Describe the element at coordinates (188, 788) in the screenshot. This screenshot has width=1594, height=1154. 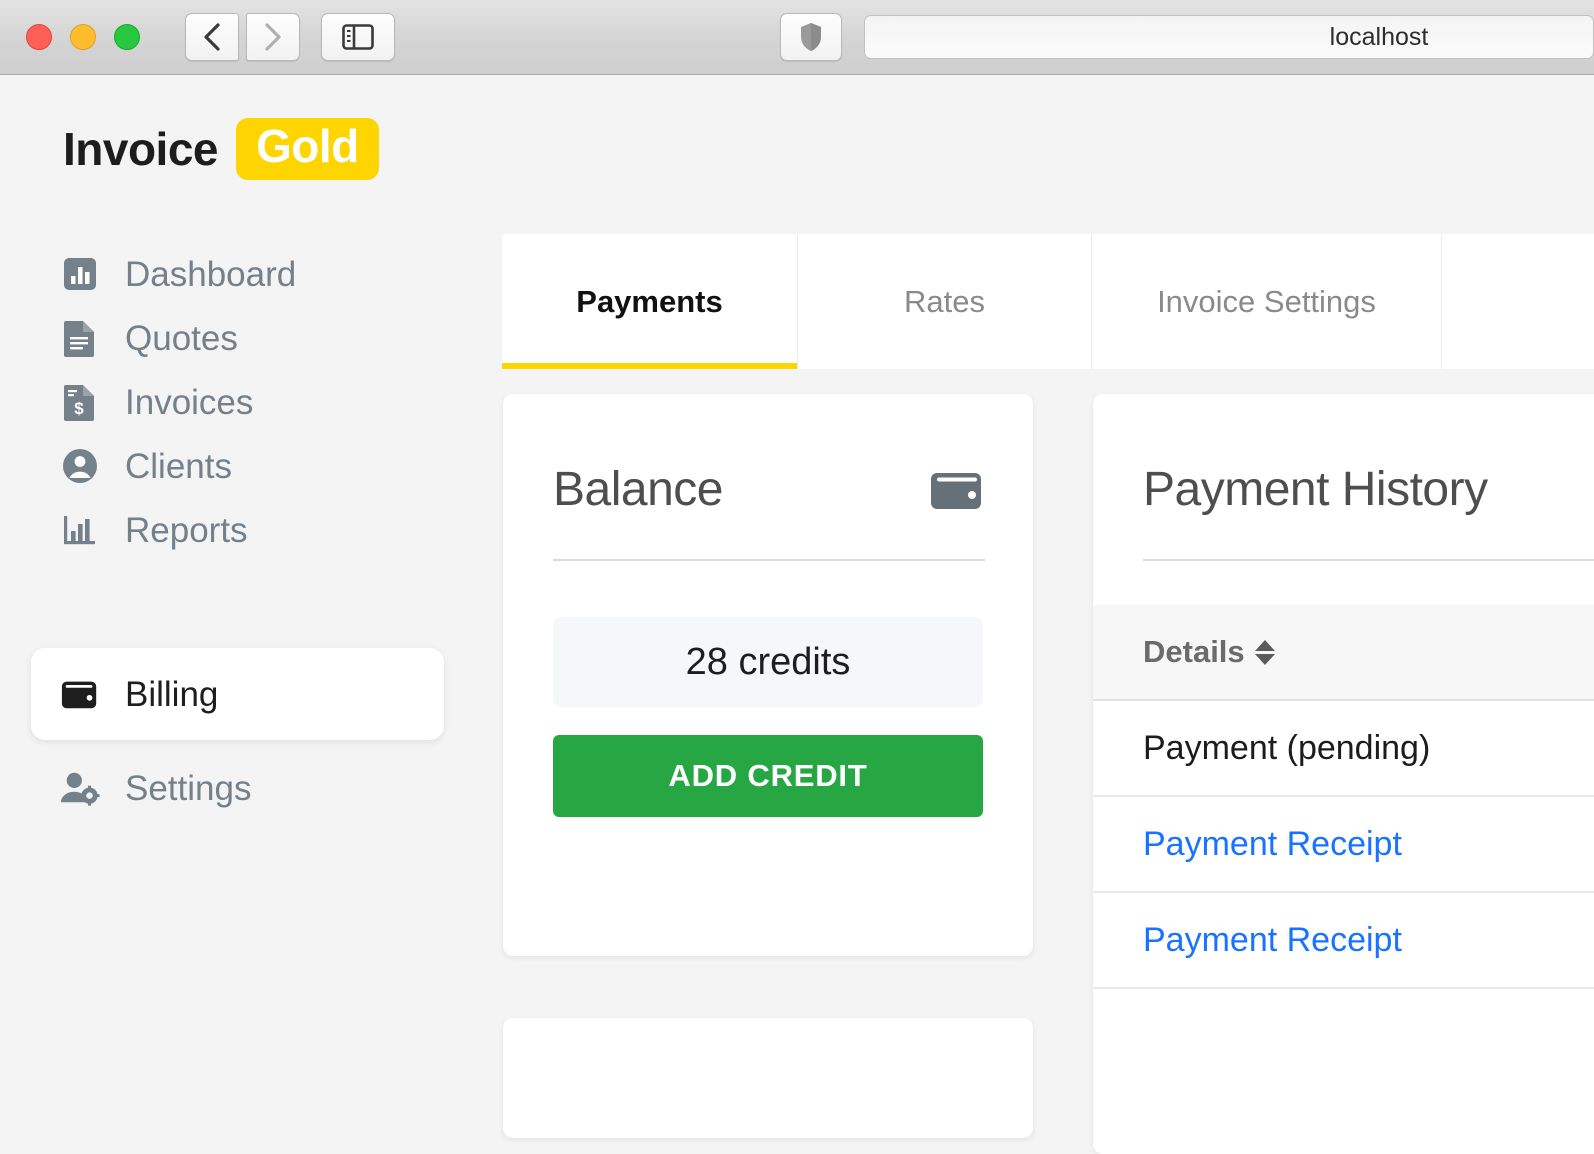
I see `sidebar-item-label: Settings` at that location.